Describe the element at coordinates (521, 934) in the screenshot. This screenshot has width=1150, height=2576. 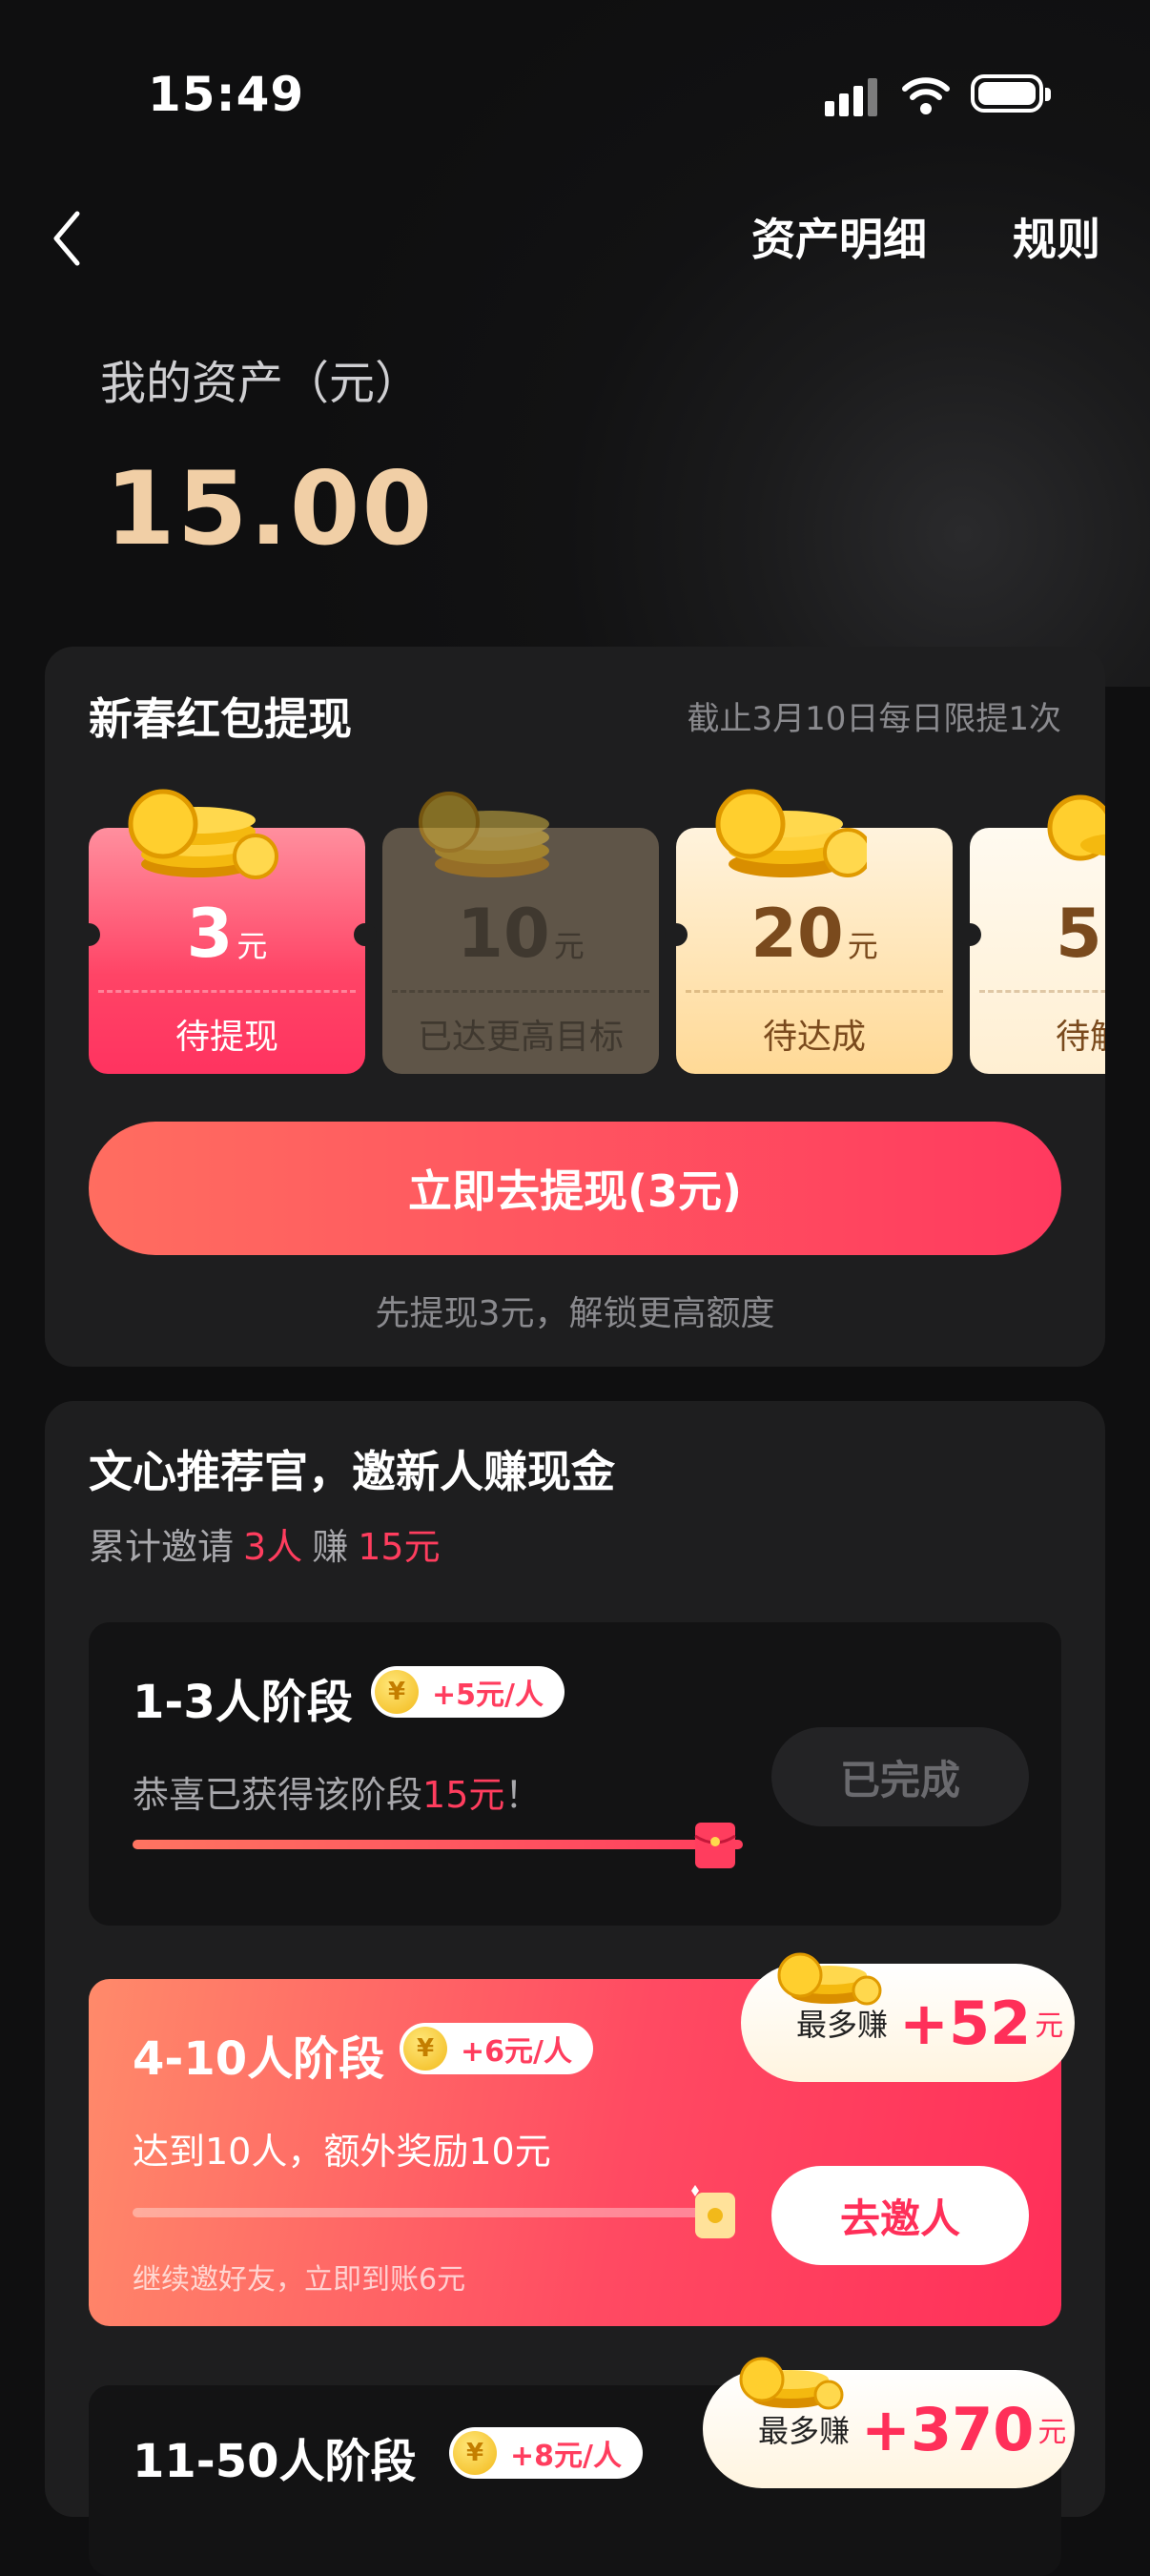
I see `tile-amount: 10 元` at that location.